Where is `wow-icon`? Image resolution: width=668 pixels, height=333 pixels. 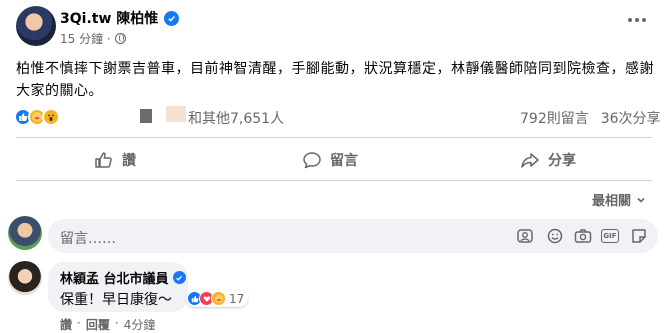 wow-icon is located at coordinates (51, 117).